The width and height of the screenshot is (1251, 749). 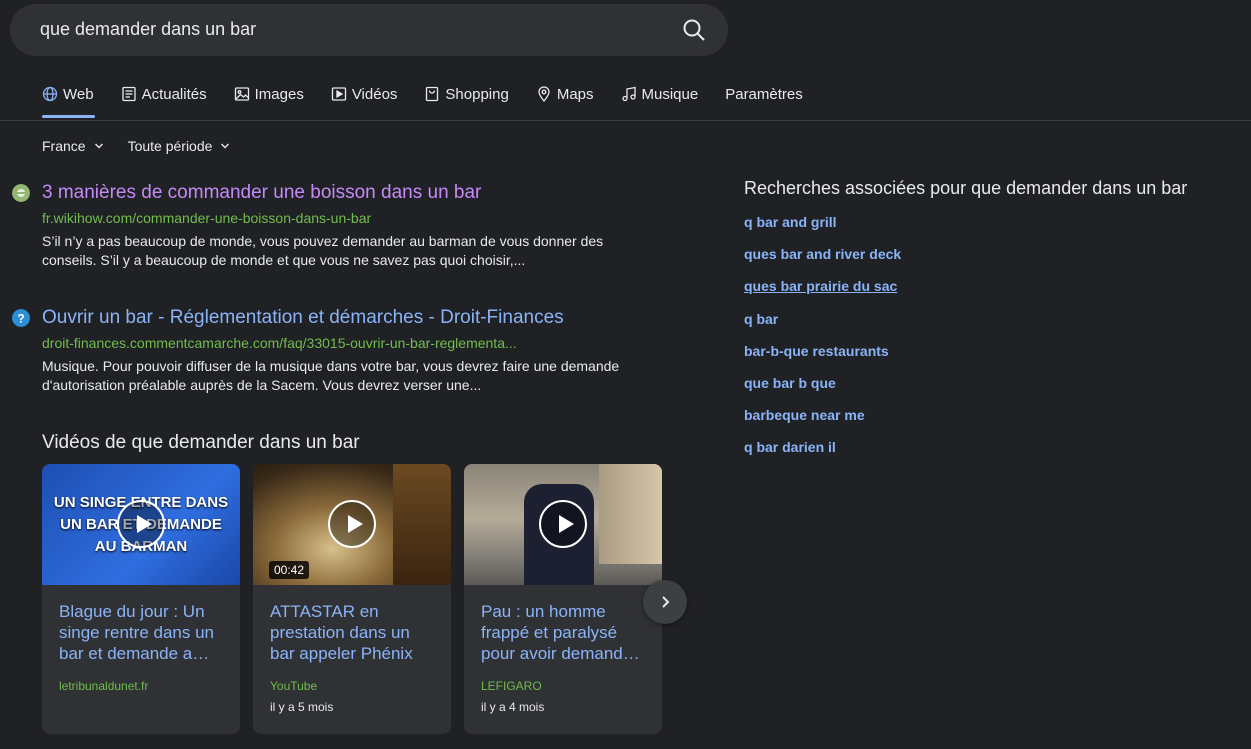 I want to click on tab-label: Musique, so click(x=670, y=94).